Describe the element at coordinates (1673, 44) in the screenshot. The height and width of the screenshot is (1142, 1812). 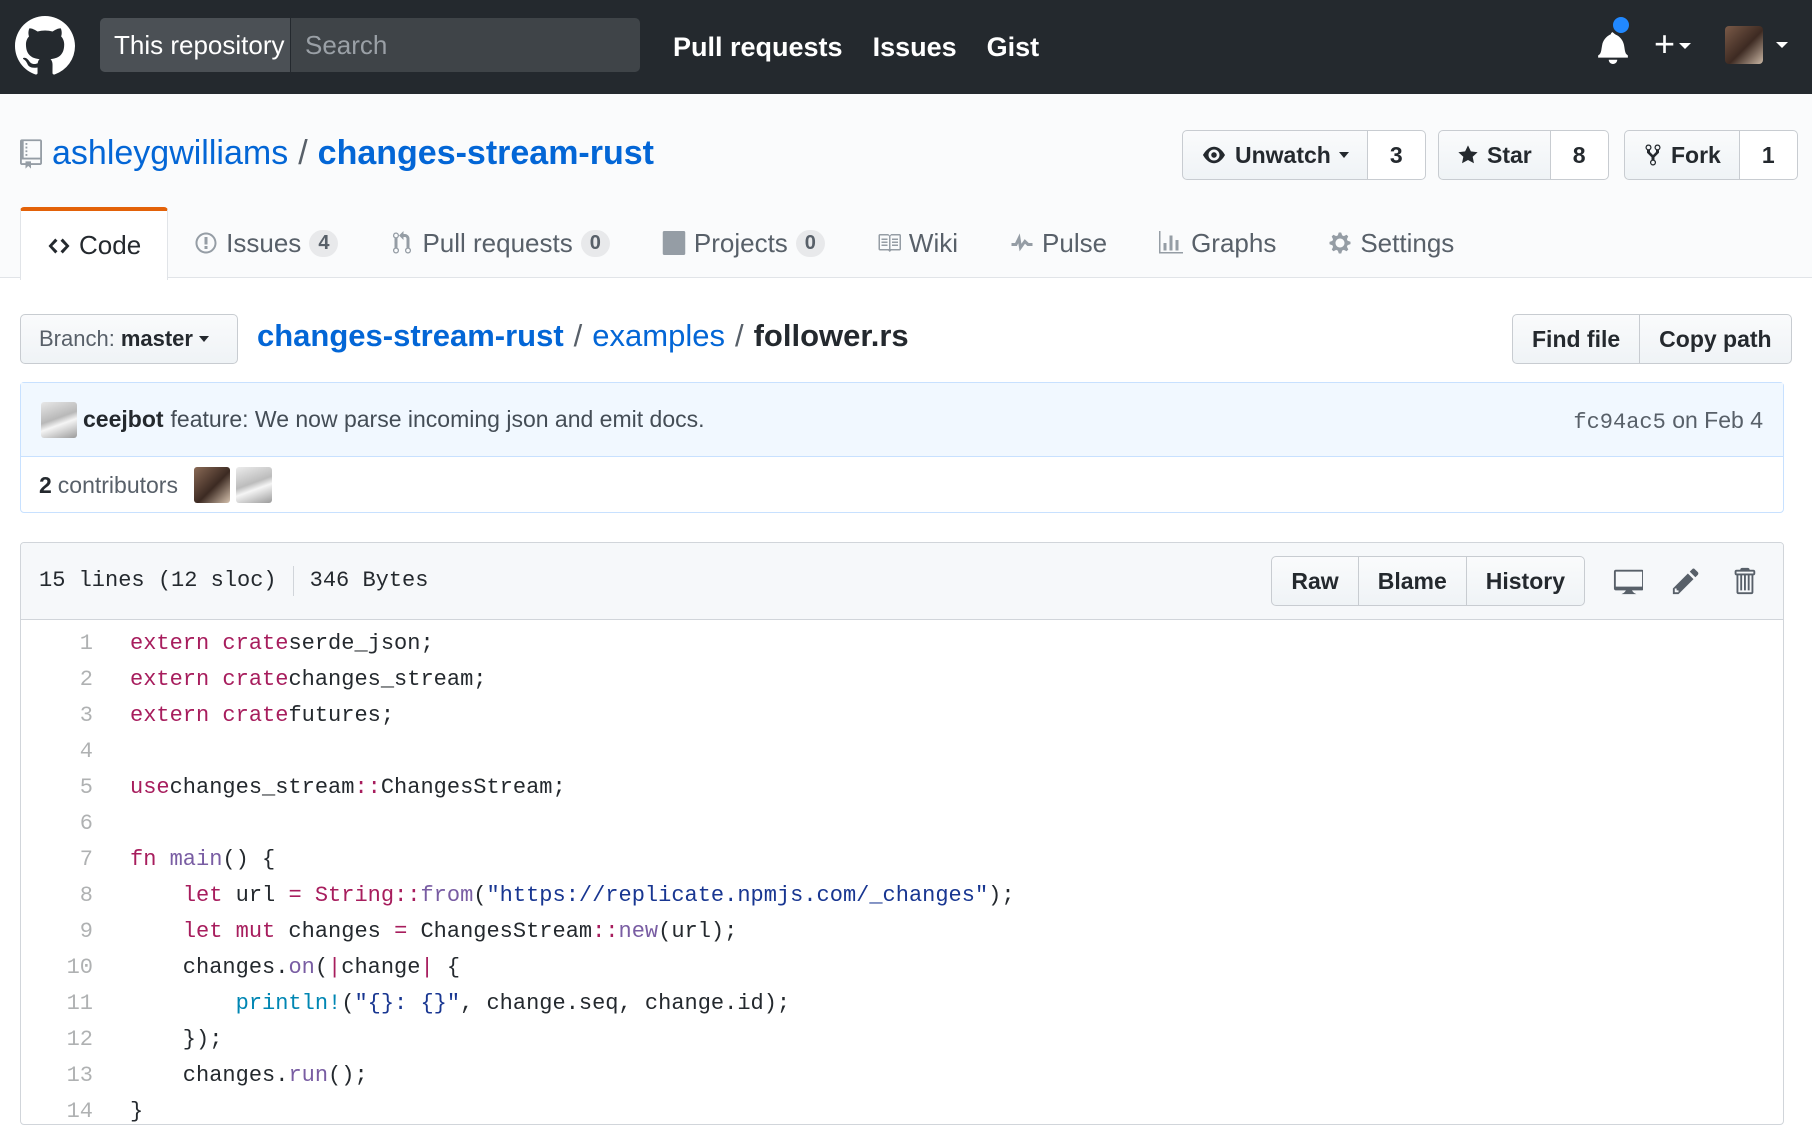
I see `create-new-dropdown: +` at that location.